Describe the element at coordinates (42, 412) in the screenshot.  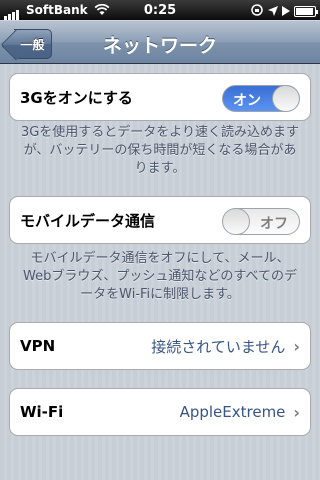
I see `wifi-label: Wi-Fi` at that location.